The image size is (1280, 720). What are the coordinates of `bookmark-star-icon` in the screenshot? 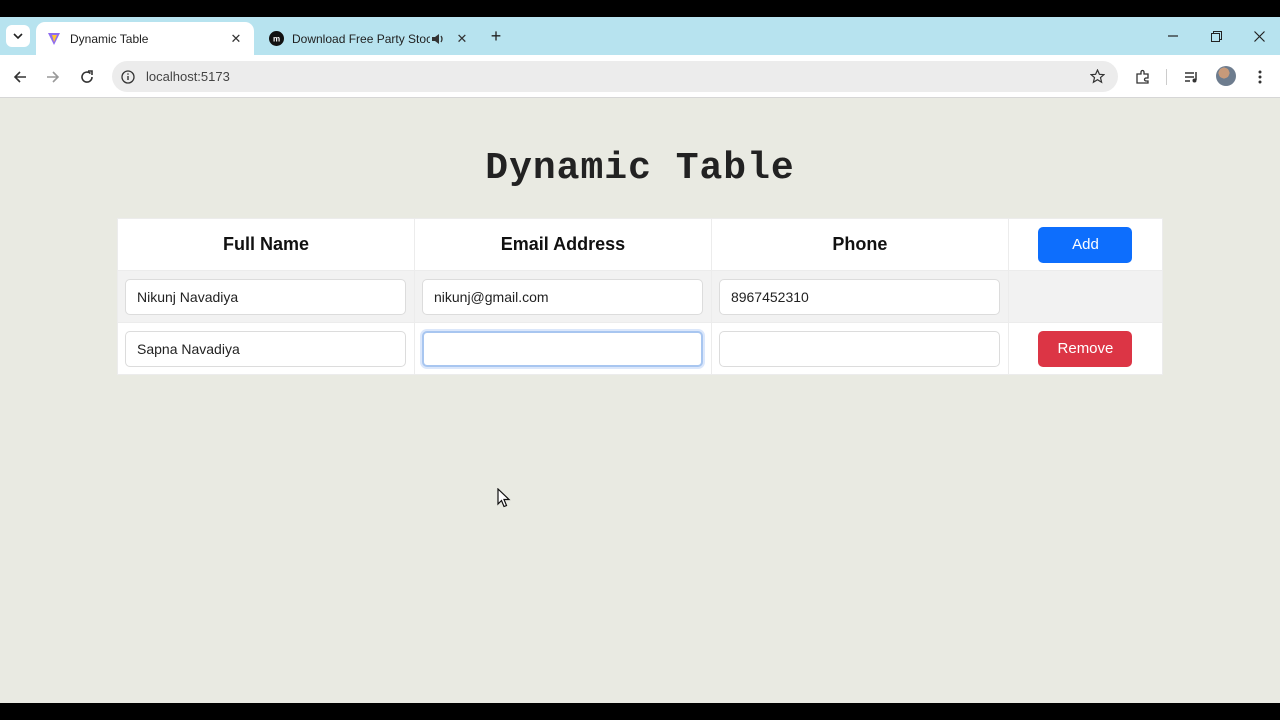 It's located at (1097, 77).